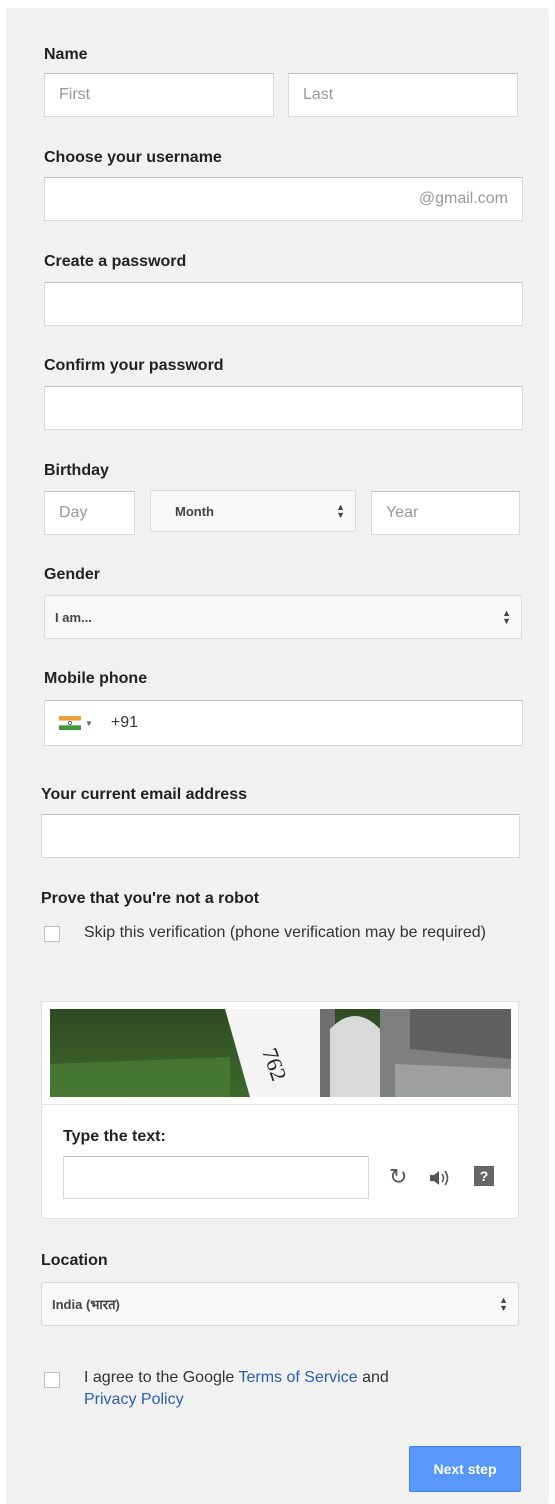 Image resolution: width=555 pixels, height=1504 pixels. Describe the element at coordinates (484, 1176) in the screenshot. I see `help-icon: ?` at that location.